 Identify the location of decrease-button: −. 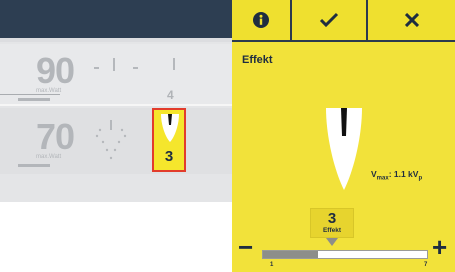
(245, 247).